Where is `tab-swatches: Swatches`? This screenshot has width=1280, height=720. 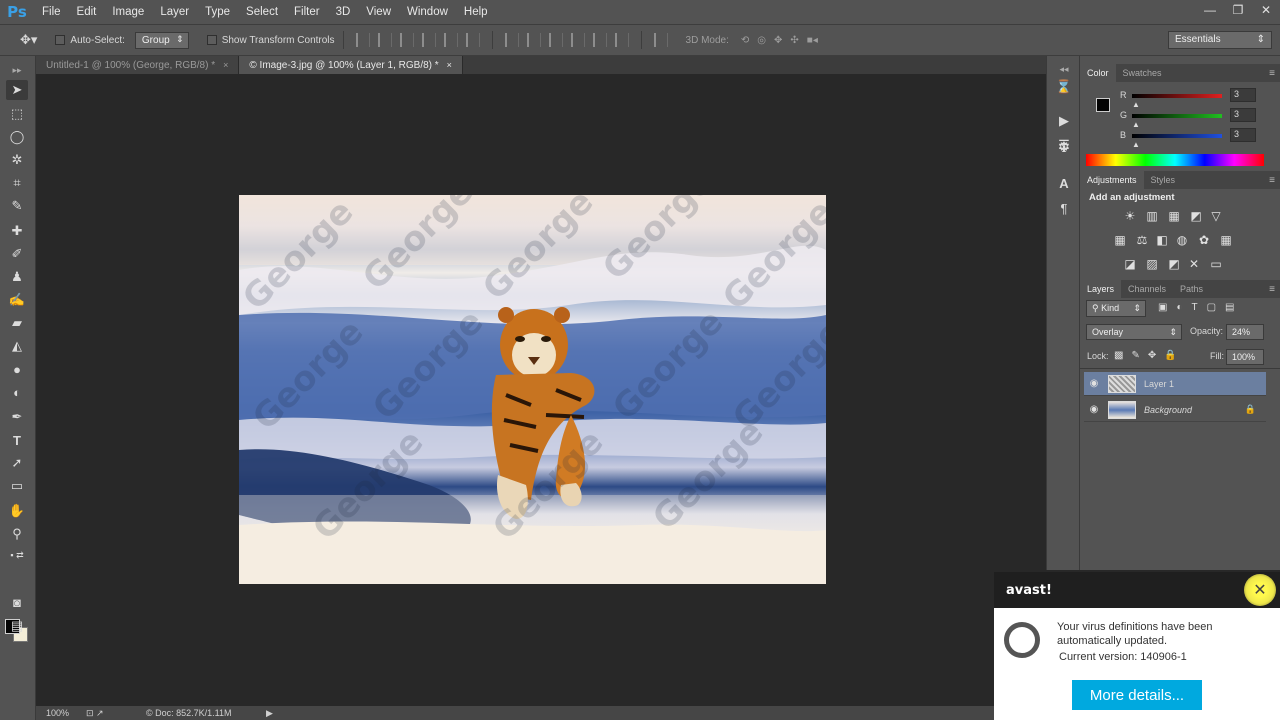
tab-swatches: Swatches is located at coordinates (1142, 73).